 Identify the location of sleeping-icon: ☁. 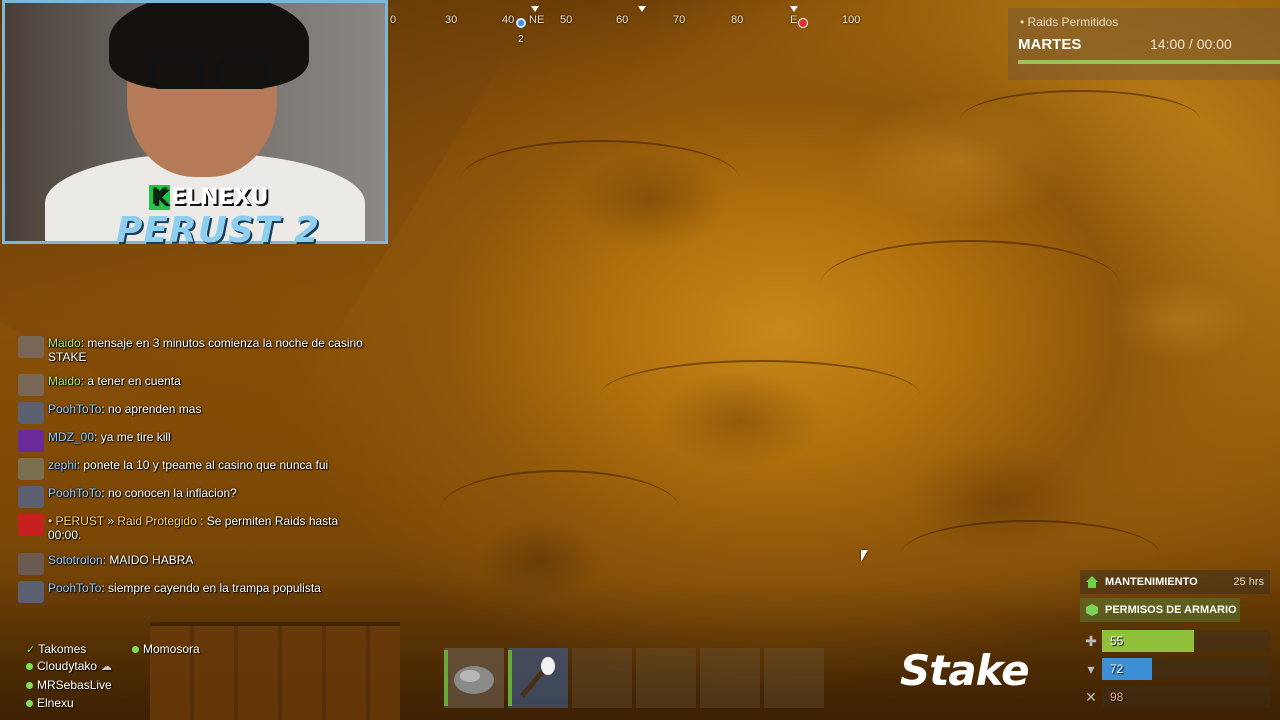
(107, 666).